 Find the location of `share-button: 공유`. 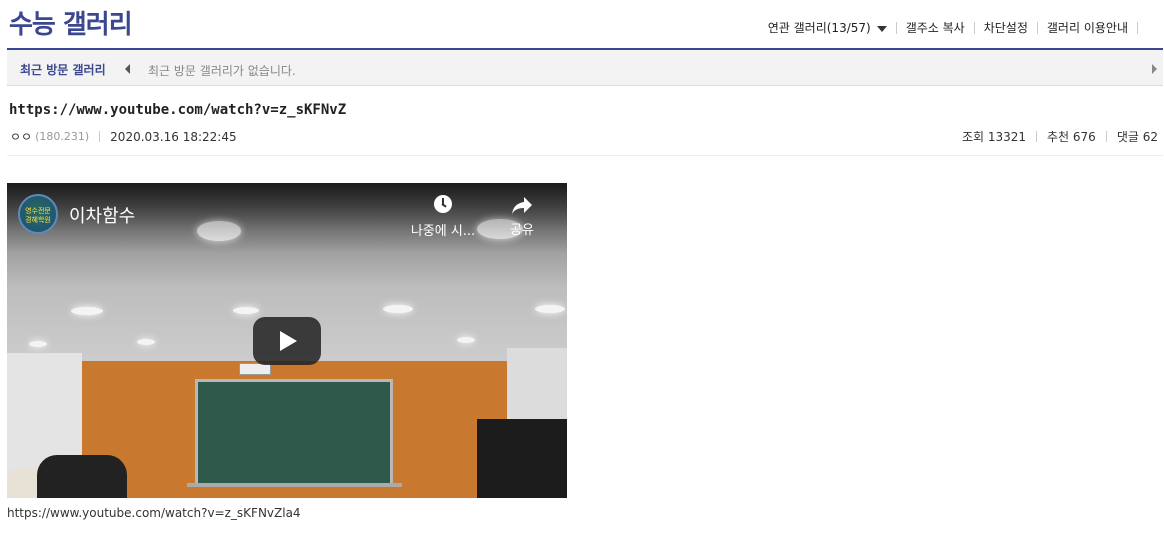

share-button: 공유 is located at coordinates (522, 216).